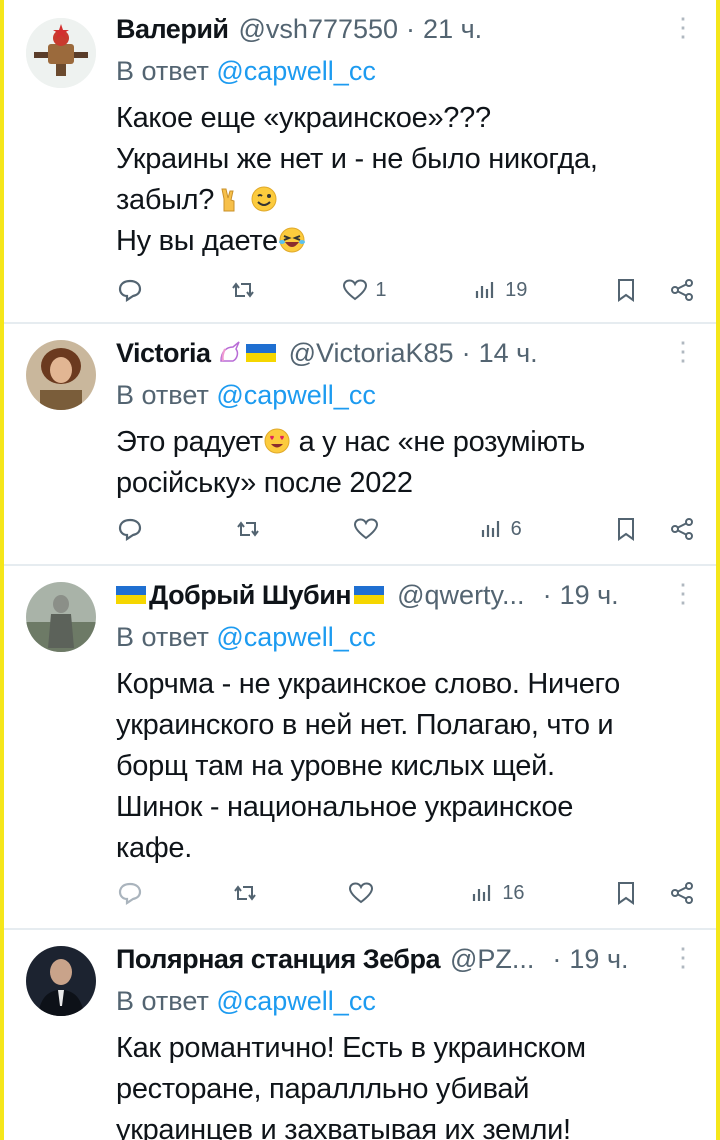 Image resolution: width=720 pixels, height=1140 pixels. I want to click on author-name: Валерий, so click(172, 29).